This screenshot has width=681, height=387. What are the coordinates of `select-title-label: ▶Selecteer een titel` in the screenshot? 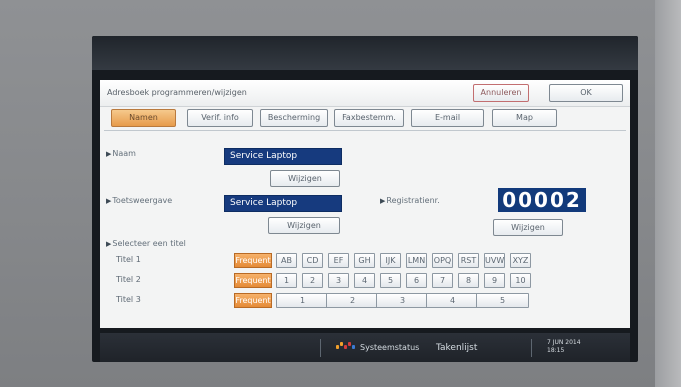 It's located at (146, 243).